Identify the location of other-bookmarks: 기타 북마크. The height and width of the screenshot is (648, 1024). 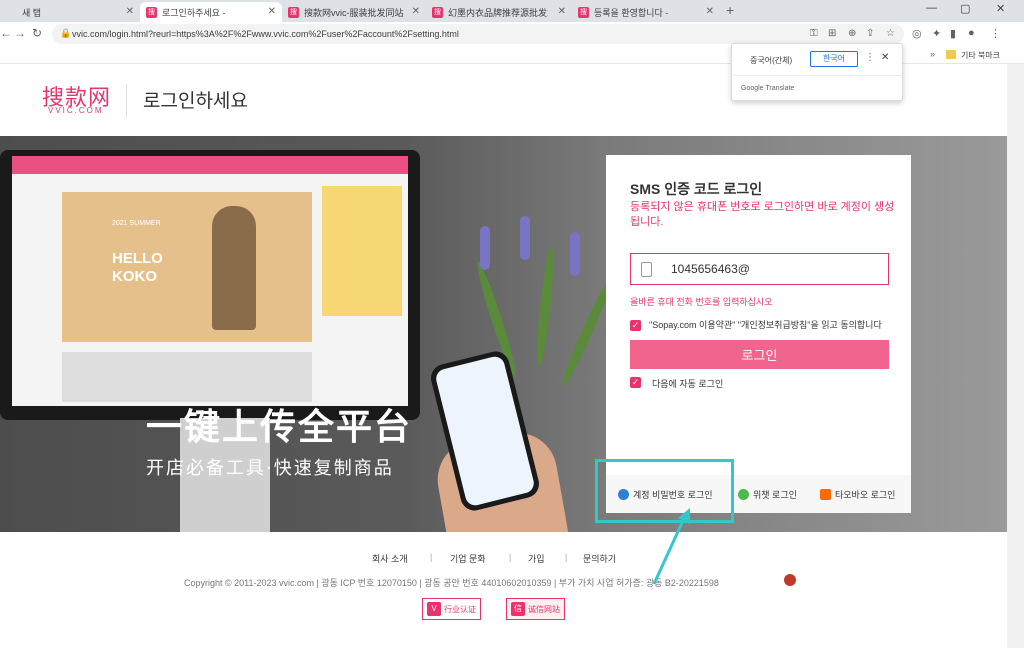
(980, 55).